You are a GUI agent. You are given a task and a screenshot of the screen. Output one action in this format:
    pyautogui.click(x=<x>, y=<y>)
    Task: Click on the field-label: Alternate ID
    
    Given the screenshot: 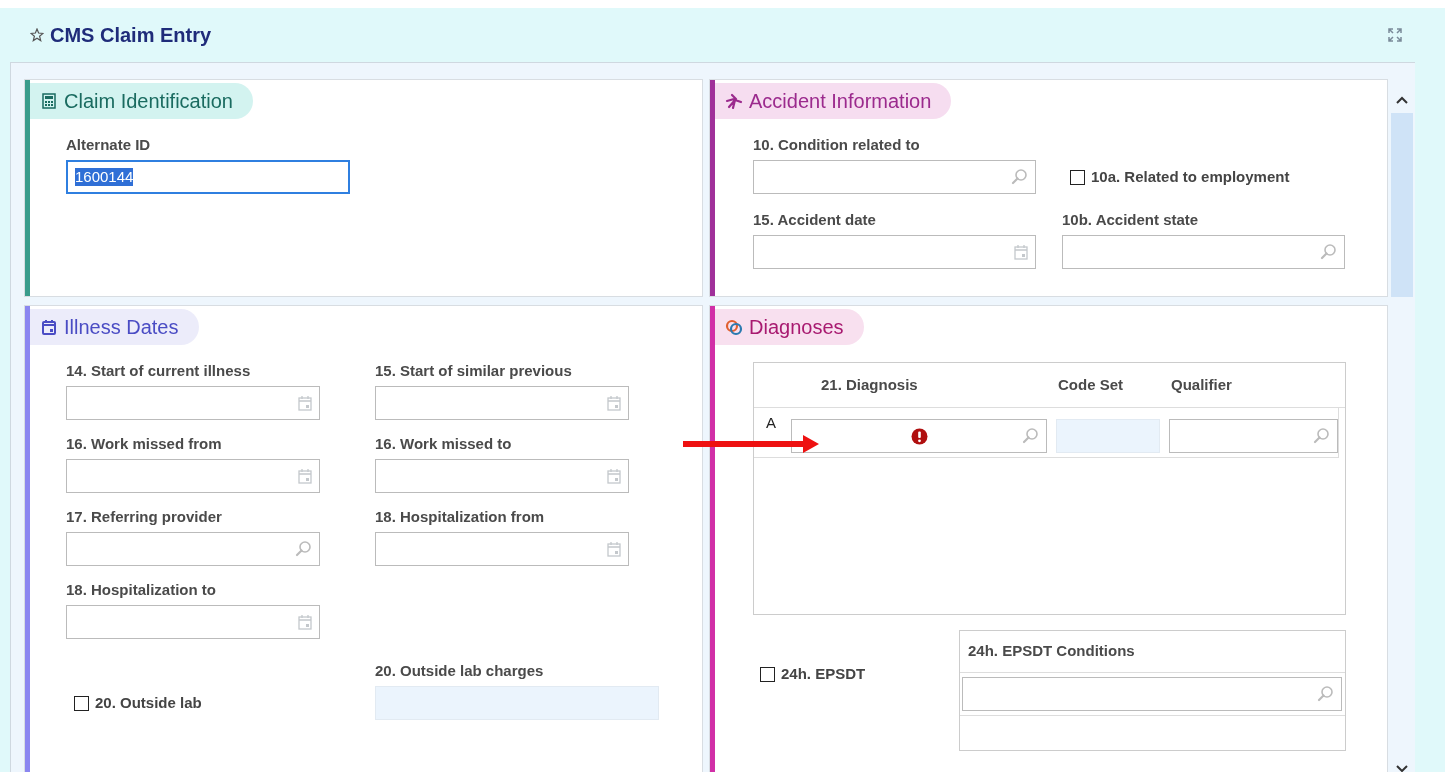 What is the action you would take?
    pyautogui.click(x=109, y=145)
    